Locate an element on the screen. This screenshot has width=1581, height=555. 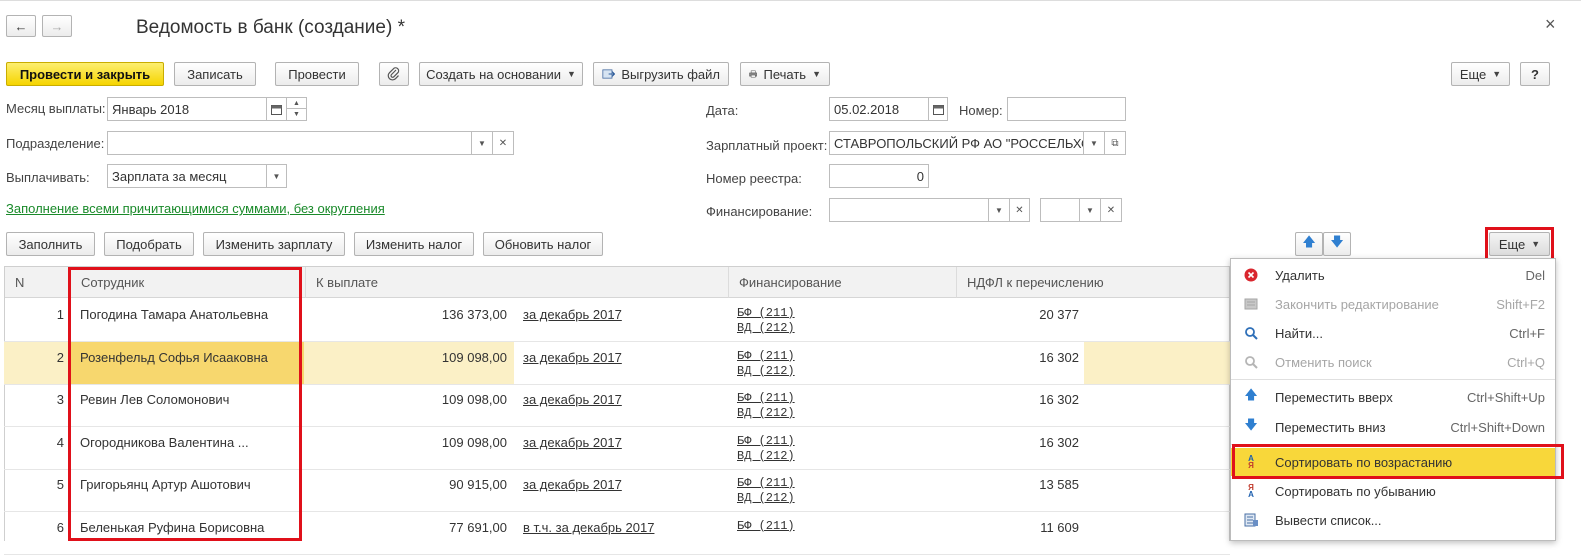
menu-item-find: Найти... Ctrl+F is located at coordinates (1393, 333).